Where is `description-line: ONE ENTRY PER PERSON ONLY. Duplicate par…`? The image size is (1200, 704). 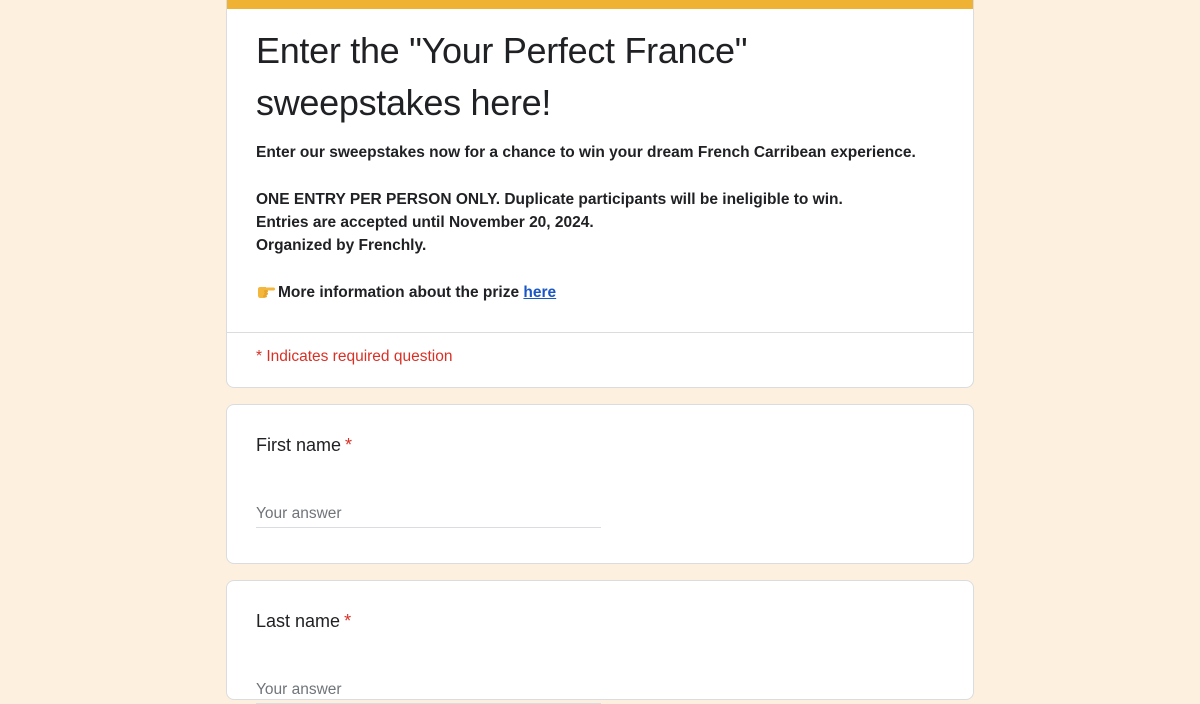 description-line: ONE ENTRY PER PERSON ONLY. Duplicate par… is located at coordinates (549, 199).